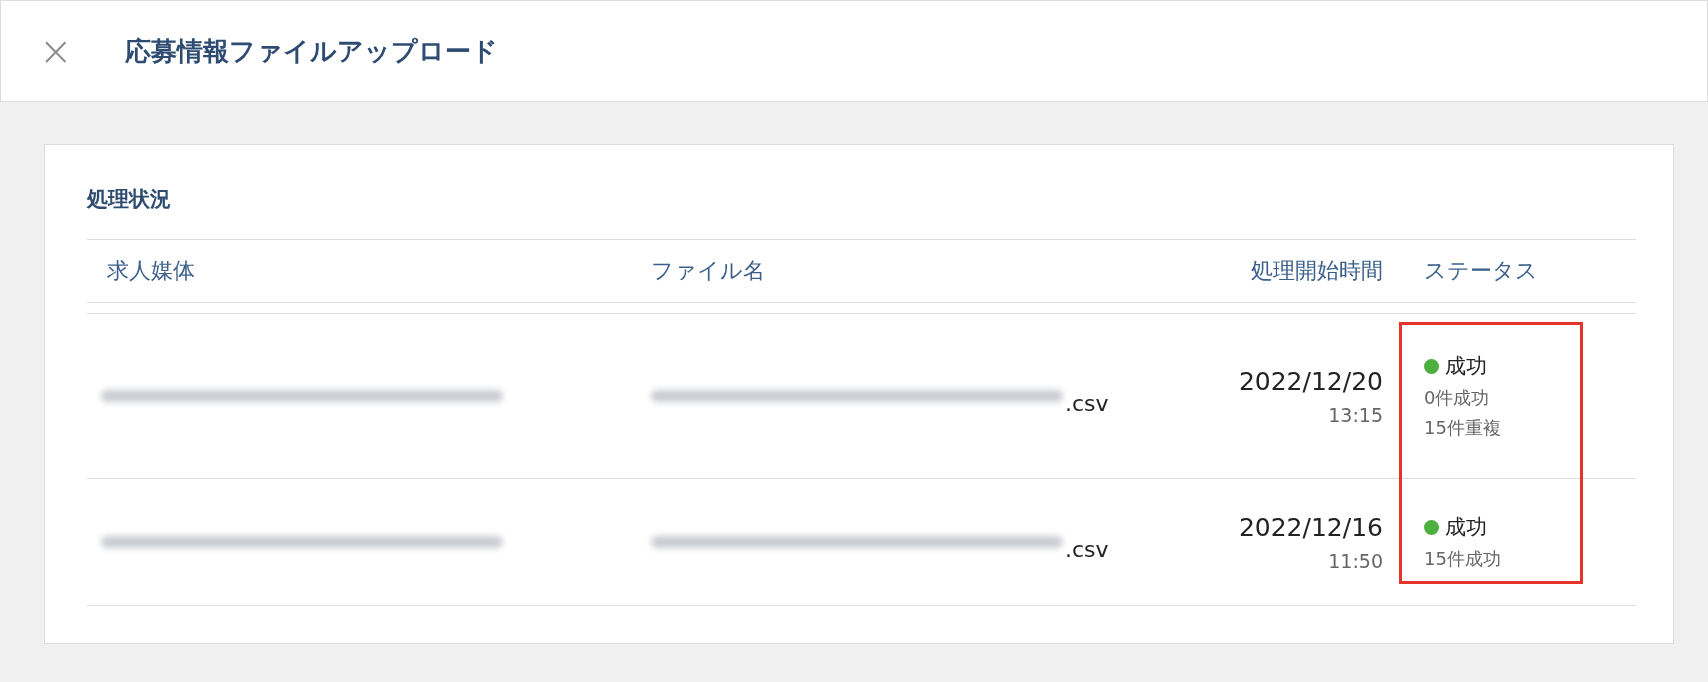 This screenshot has height=682, width=1708. Describe the element at coordinates (1310, 527) in the screenshot. I see `start-date: 2022/12/16` at that location.